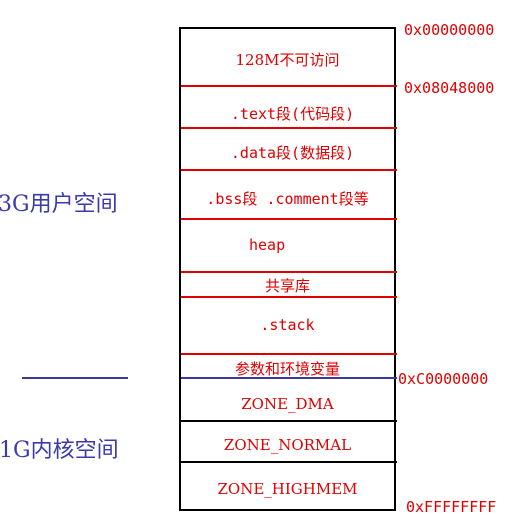 The width and height of the screenshot is (529, 518). Describe the element at coordinates (289, 86) in the screenshot. I see `boundary-text` at that location.